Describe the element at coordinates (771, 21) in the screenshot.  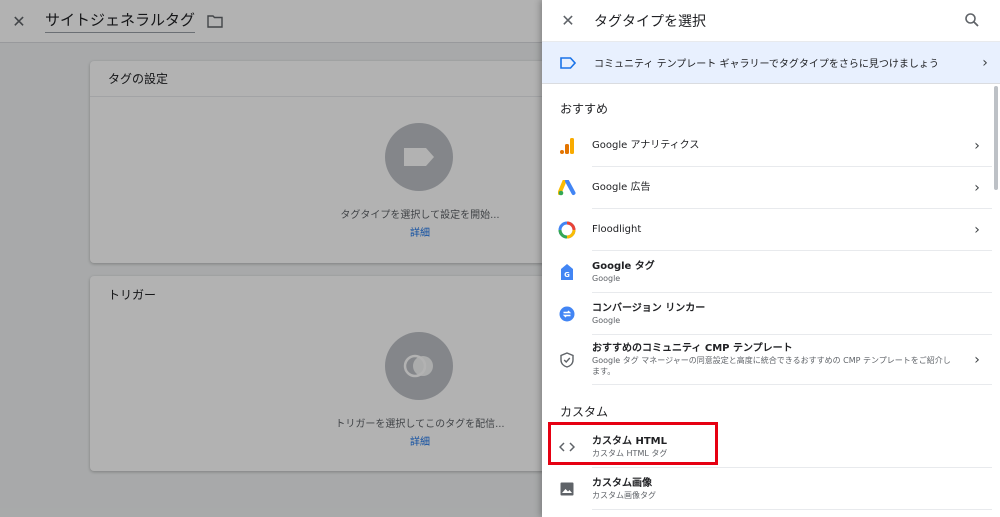
I see `panel-header: ✕ タグタイプを選択` at that location.